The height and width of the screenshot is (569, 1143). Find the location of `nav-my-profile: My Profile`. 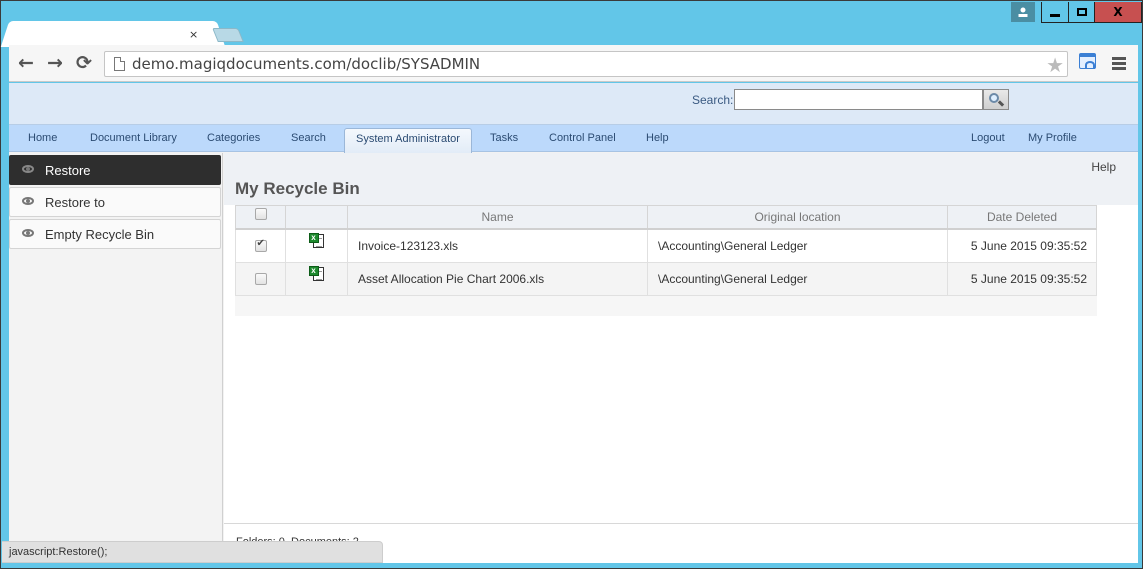

nav-my-profile: My Profile is located at coordinates (1052, 138).